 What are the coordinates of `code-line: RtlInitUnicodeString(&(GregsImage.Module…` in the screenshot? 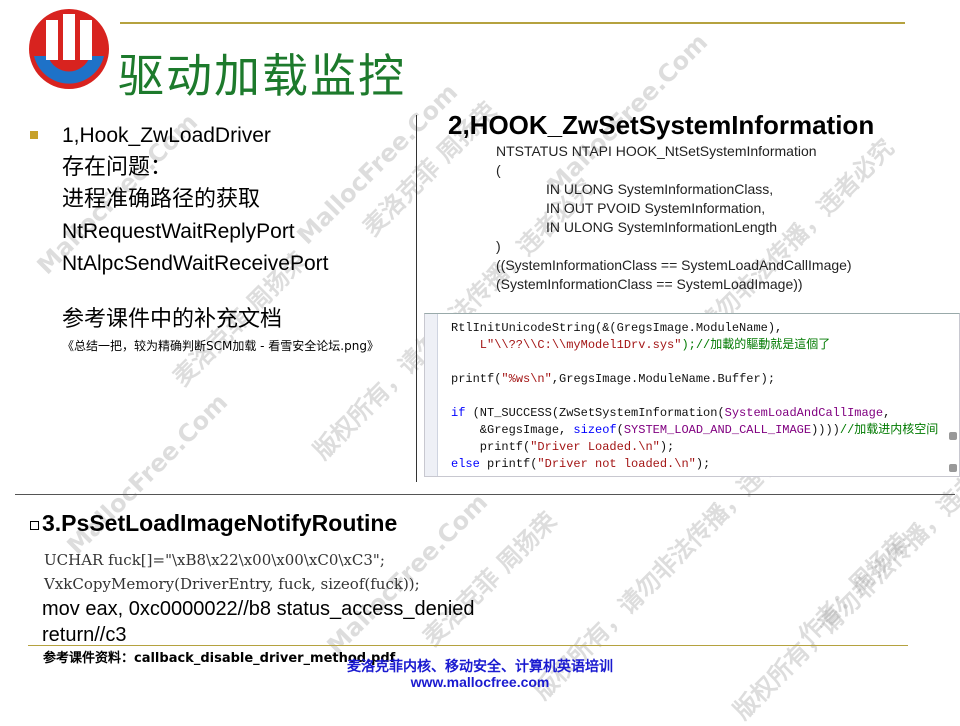 It's located at (617, 328).